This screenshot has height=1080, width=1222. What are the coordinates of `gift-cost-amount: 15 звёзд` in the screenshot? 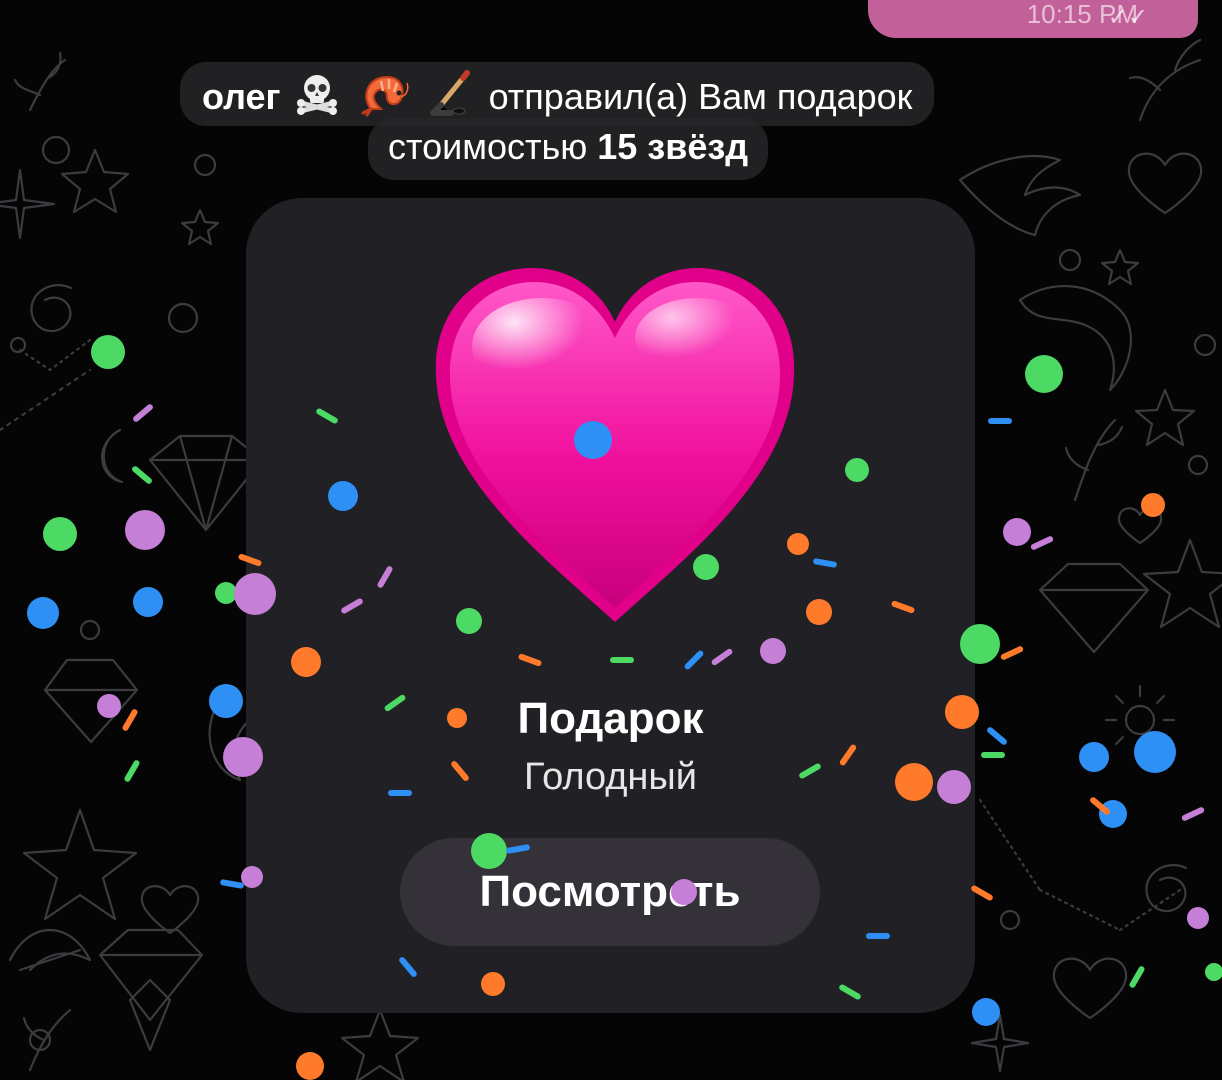 It's located at (673, 146).